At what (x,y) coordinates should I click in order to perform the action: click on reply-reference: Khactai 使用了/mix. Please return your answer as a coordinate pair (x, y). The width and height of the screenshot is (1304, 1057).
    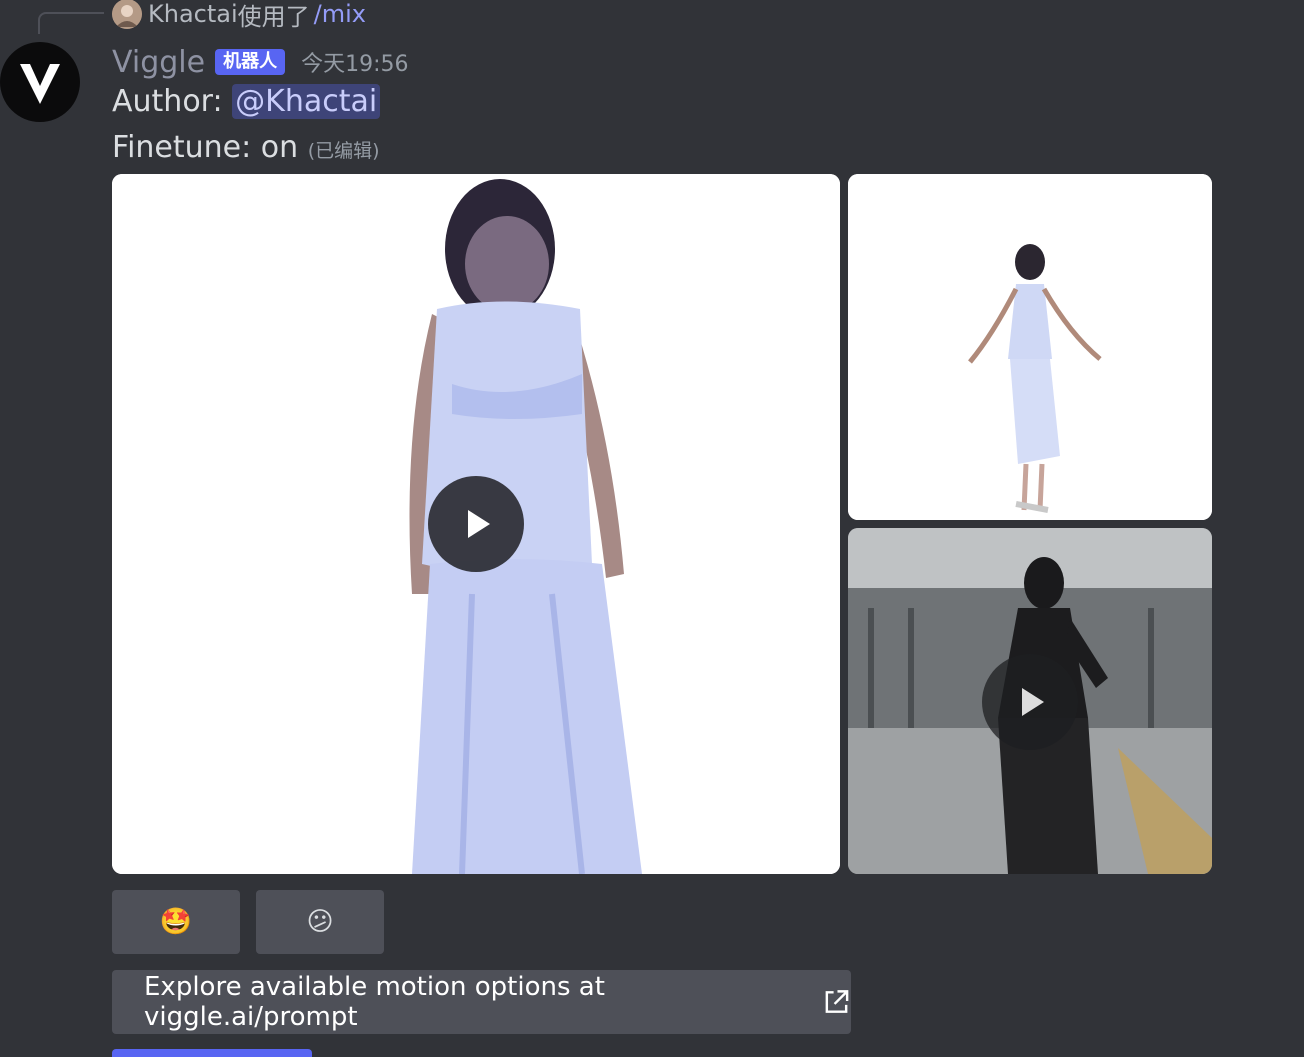
    Looking at the image, I should click on (239, 15).